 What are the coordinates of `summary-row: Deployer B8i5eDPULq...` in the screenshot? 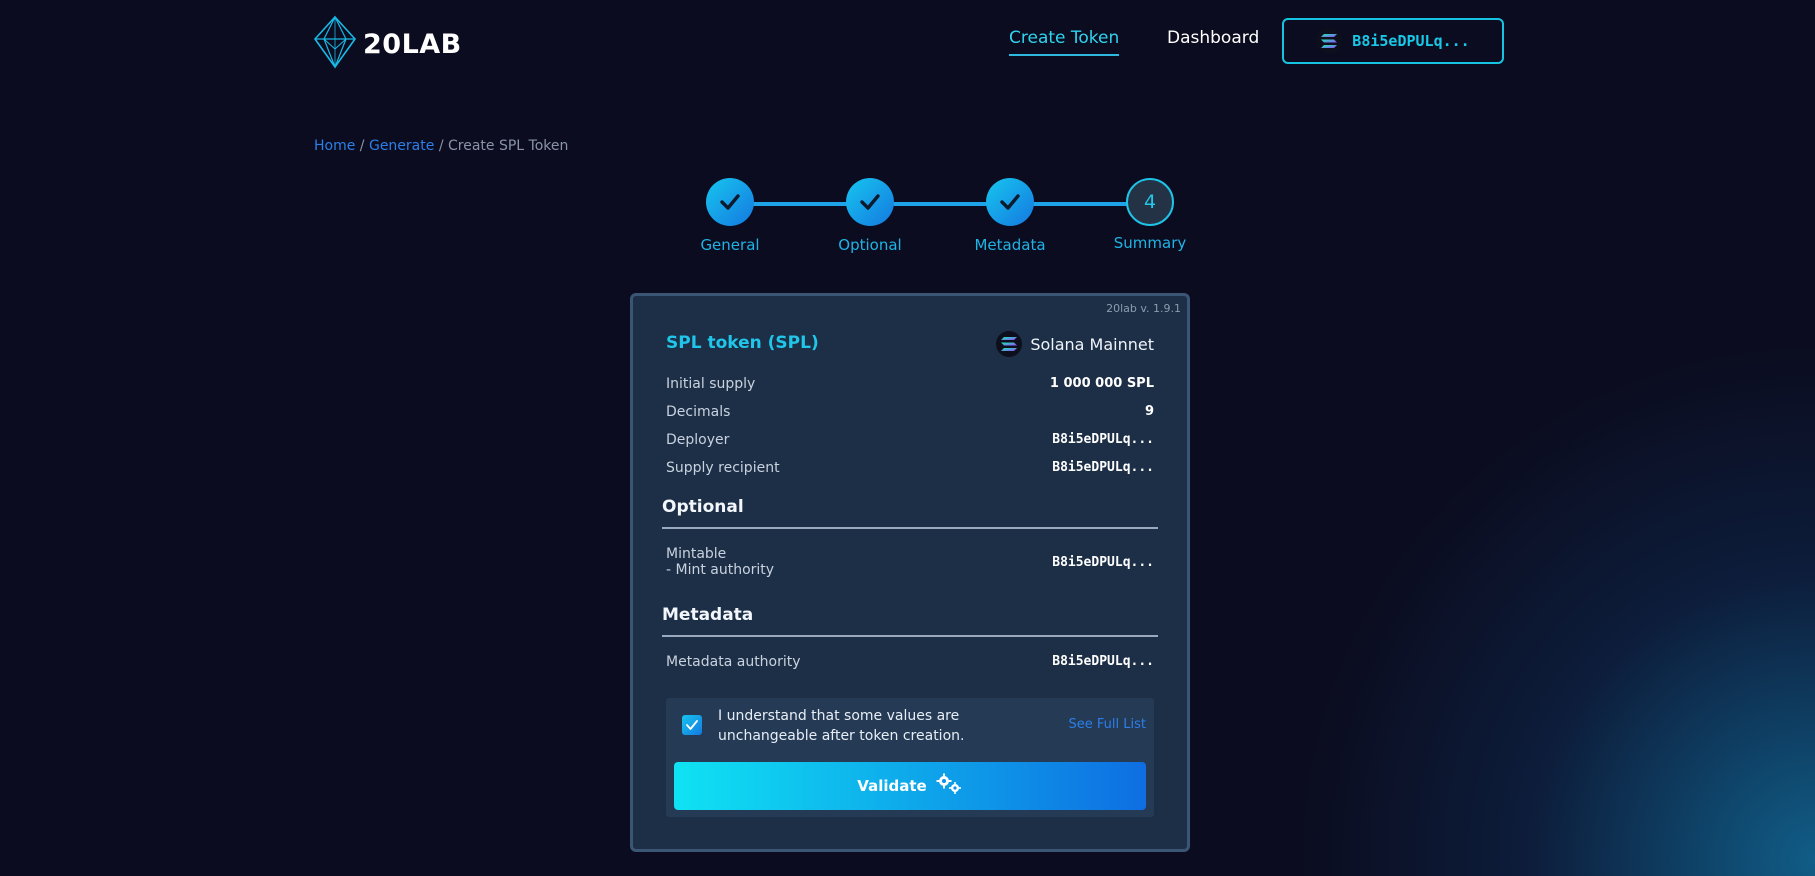 It's located at (910, 440).